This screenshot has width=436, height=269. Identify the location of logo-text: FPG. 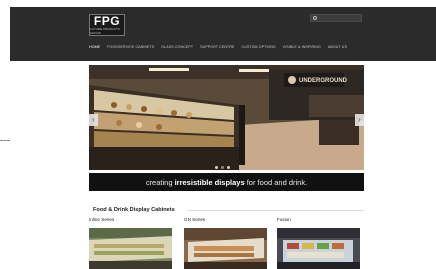
(107, 21).